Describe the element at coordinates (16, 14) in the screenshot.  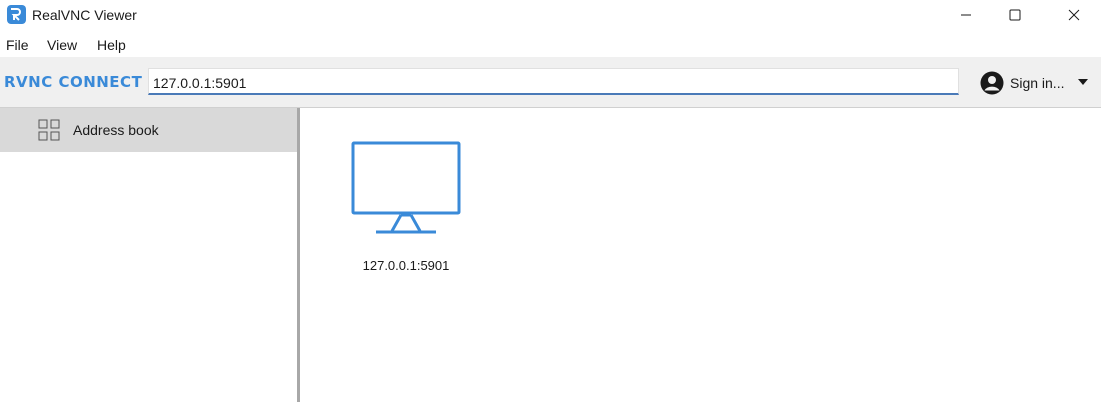
I see `realvnc-logo-icon` at that location.